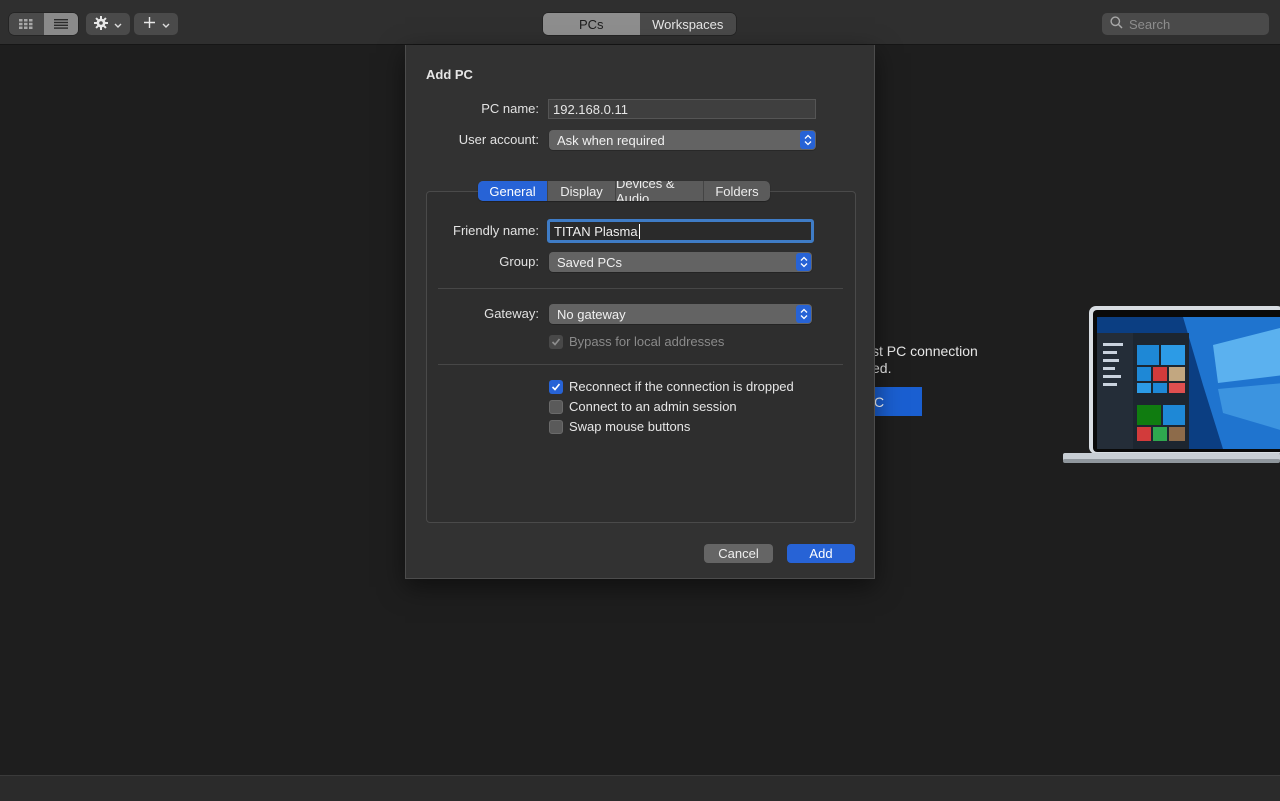 Image resolution: width=1280 pixels, height=801 pixels. Describe the element at coordinates (639, 231) in the screenshot. I see `text-cursor` at that location.